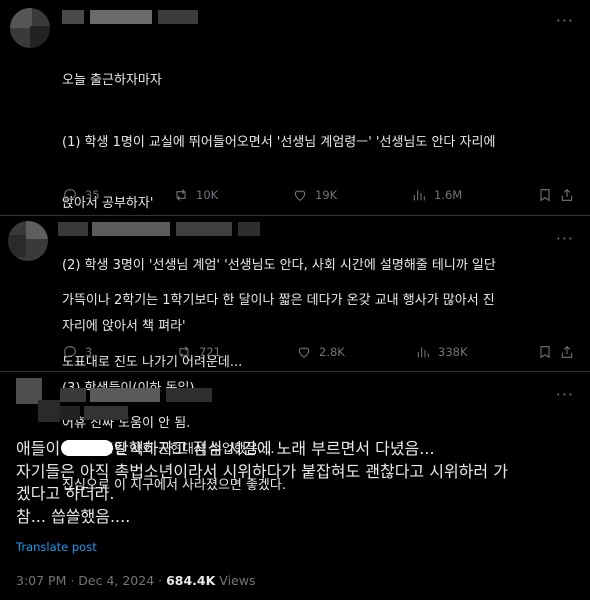 This screenshot has height=600, width=590. I want to click on like-button: 19K, so click(314, 195).